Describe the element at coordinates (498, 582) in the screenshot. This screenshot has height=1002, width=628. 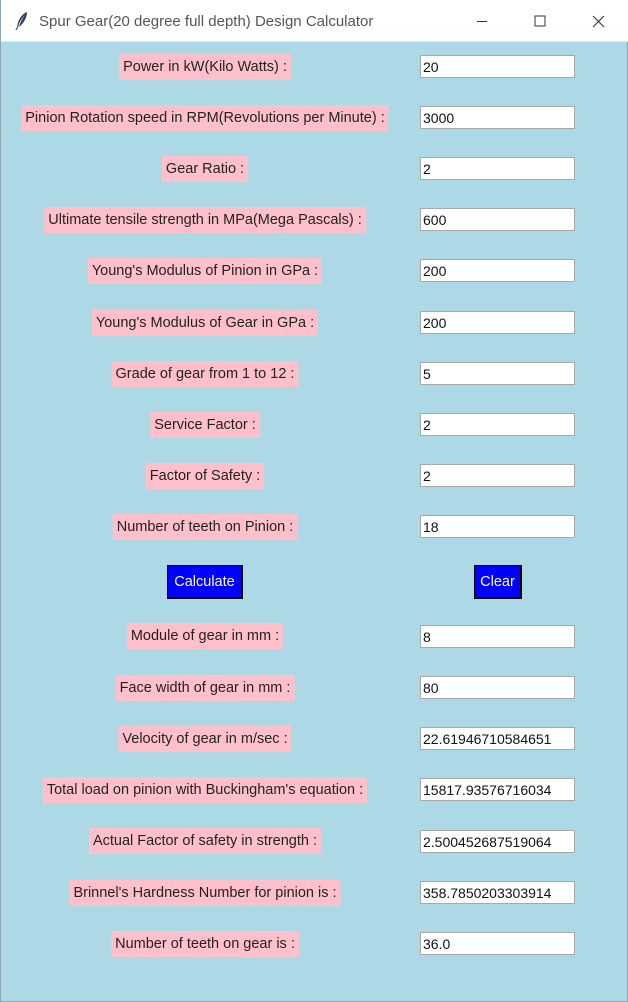
I see `clear-button: Clear` at that location.